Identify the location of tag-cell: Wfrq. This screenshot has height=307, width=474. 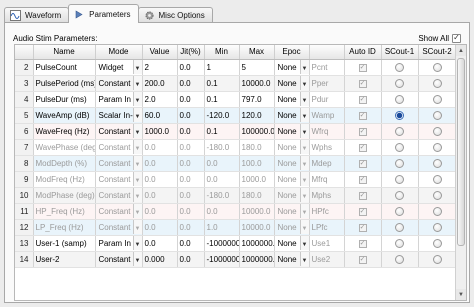
(327, 131).